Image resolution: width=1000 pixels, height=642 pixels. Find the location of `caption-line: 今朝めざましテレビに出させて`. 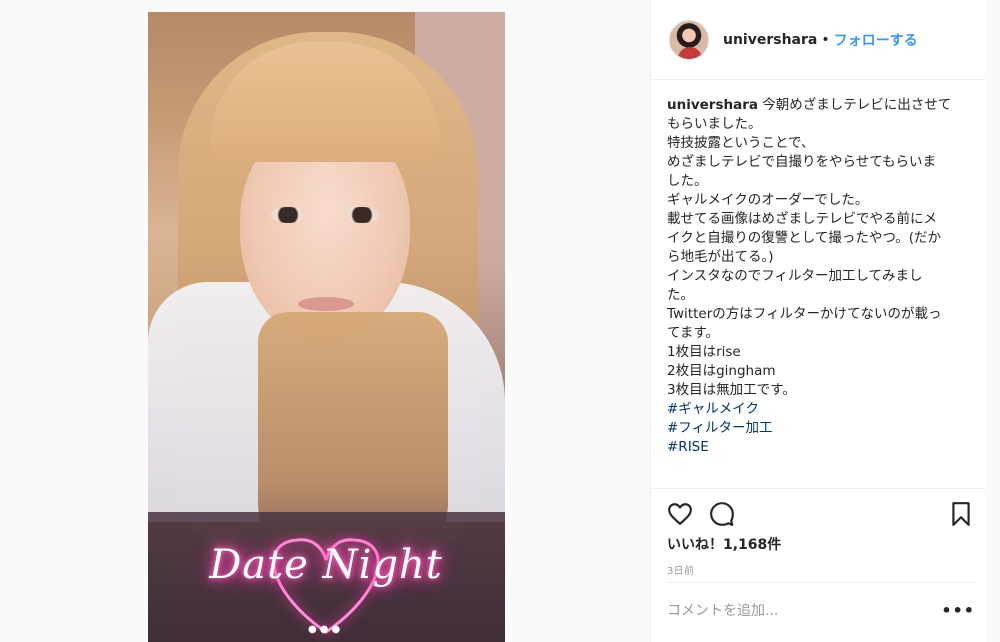

caption-line: 今朝めざましテレビに出させて is located at coordinates (857, 105).